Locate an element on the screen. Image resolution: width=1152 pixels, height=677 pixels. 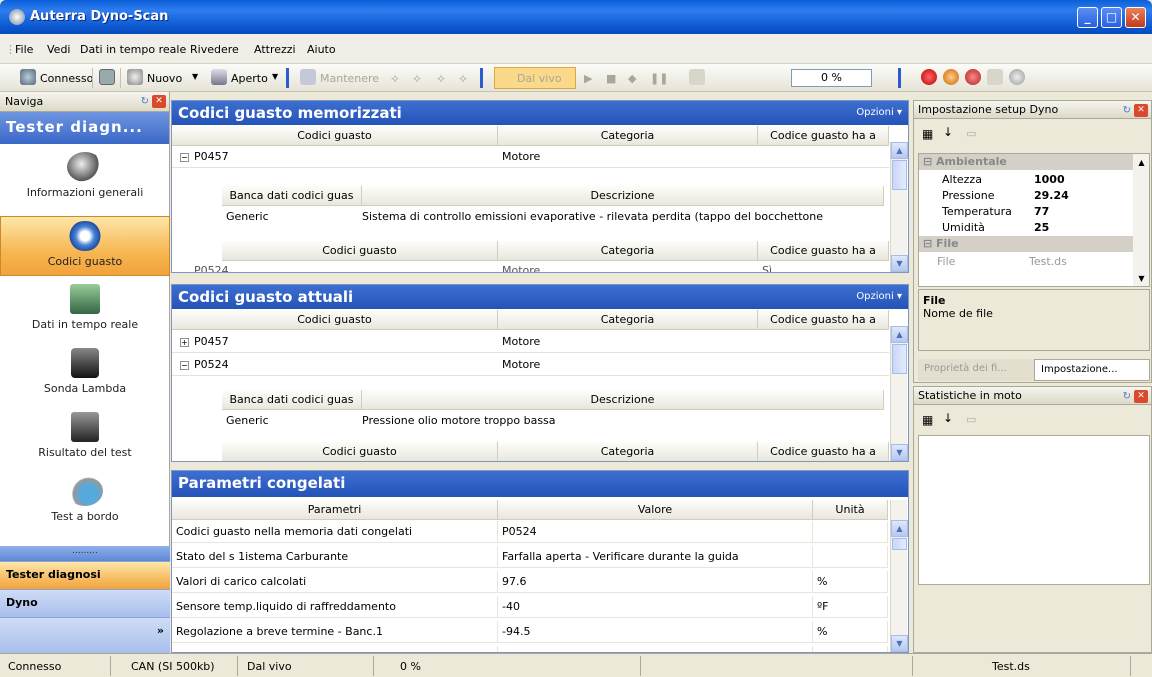
setup-close-button: ✕ is located at coordinates (1141, 110).